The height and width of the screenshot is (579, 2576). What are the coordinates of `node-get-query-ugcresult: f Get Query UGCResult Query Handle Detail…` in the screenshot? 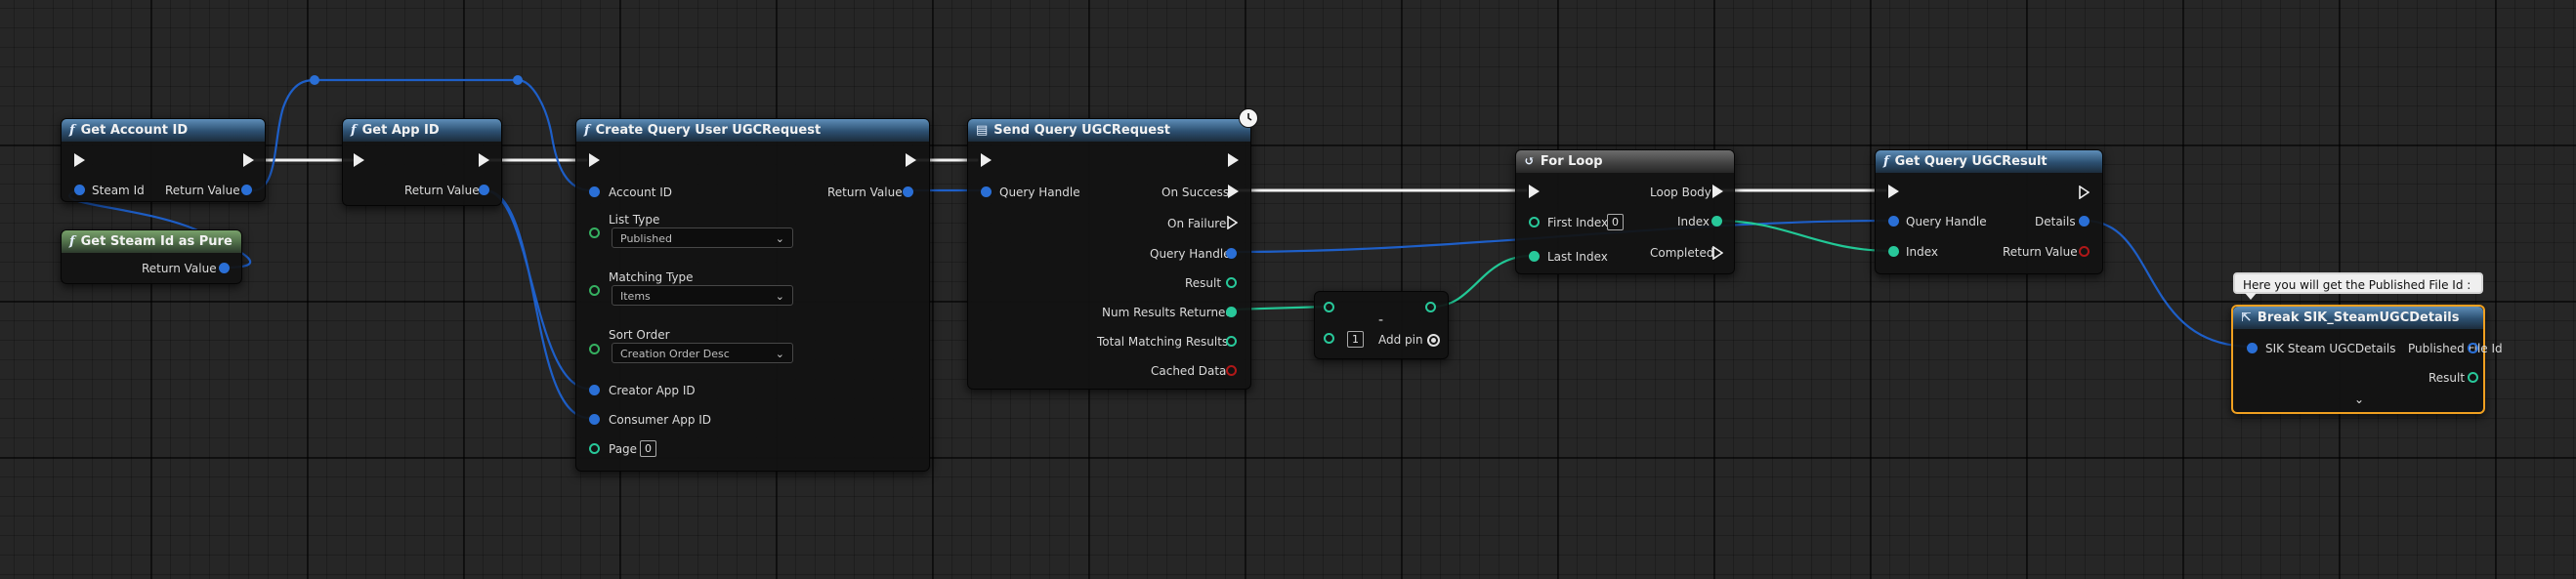 It's located at (1989, 211).